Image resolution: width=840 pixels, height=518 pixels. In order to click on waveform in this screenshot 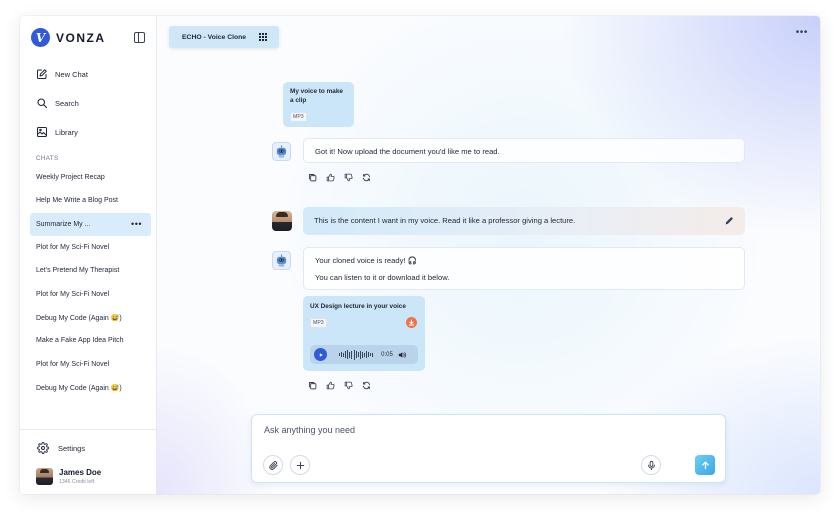, I will do `click(356, 354)`.